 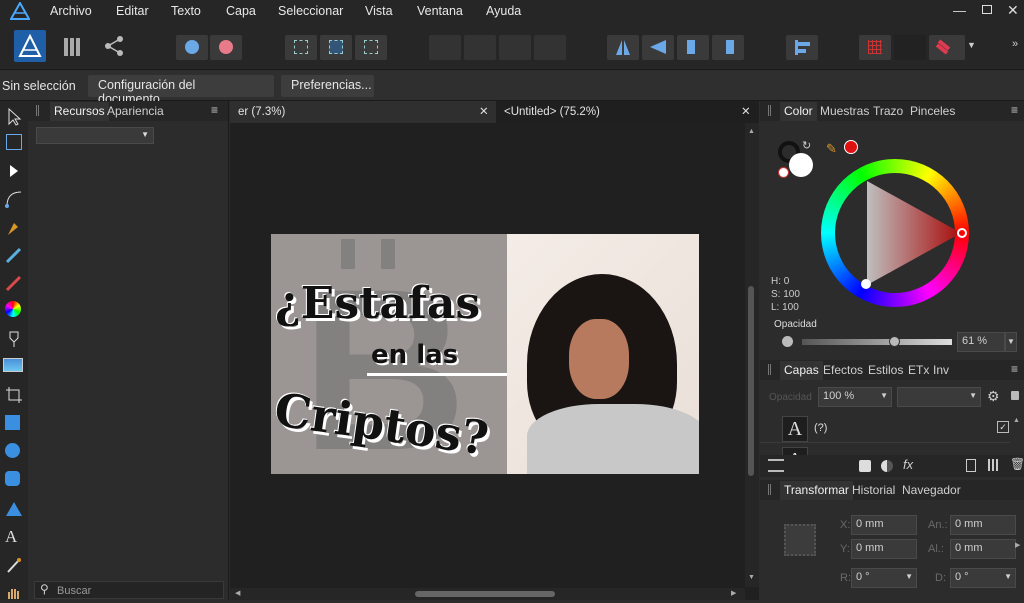 I want to click on close-window-icon: ✕, so click(x=1013, y=10).